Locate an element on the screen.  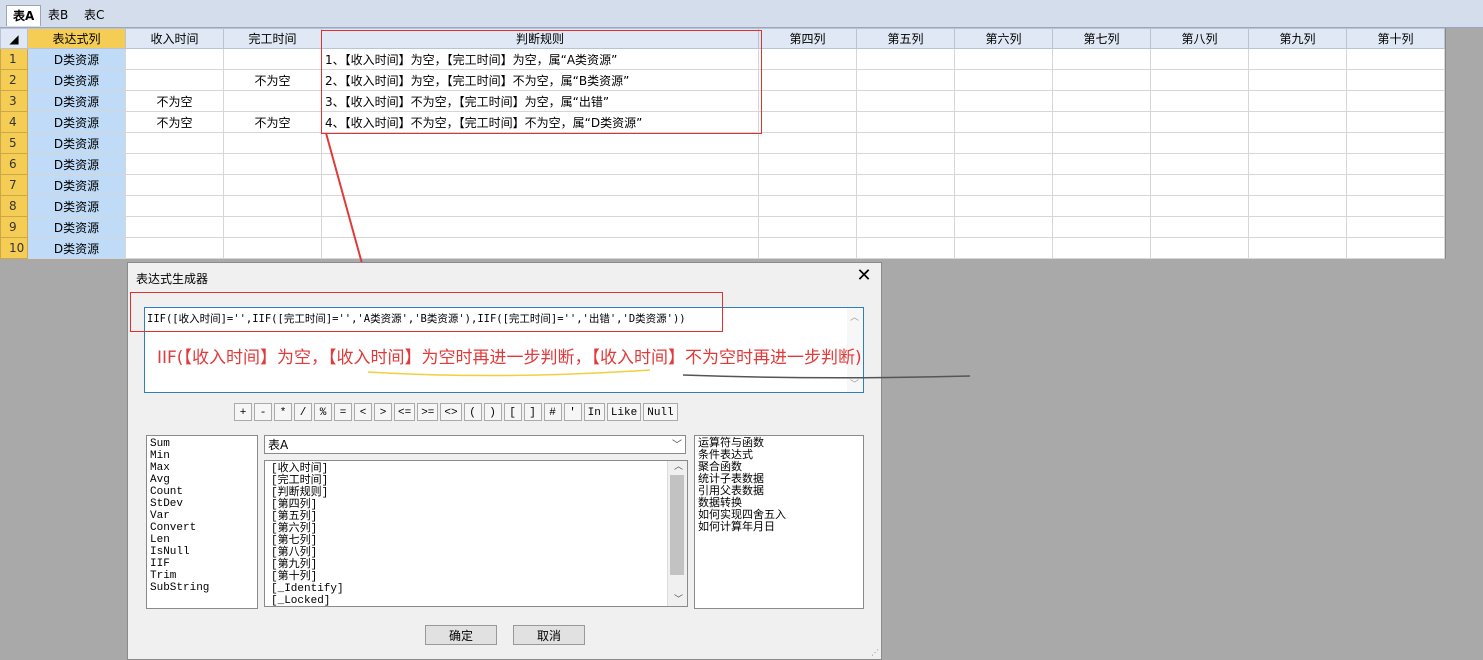
dialog-title: 表达式生成器 is located at coordinates (172, 279).